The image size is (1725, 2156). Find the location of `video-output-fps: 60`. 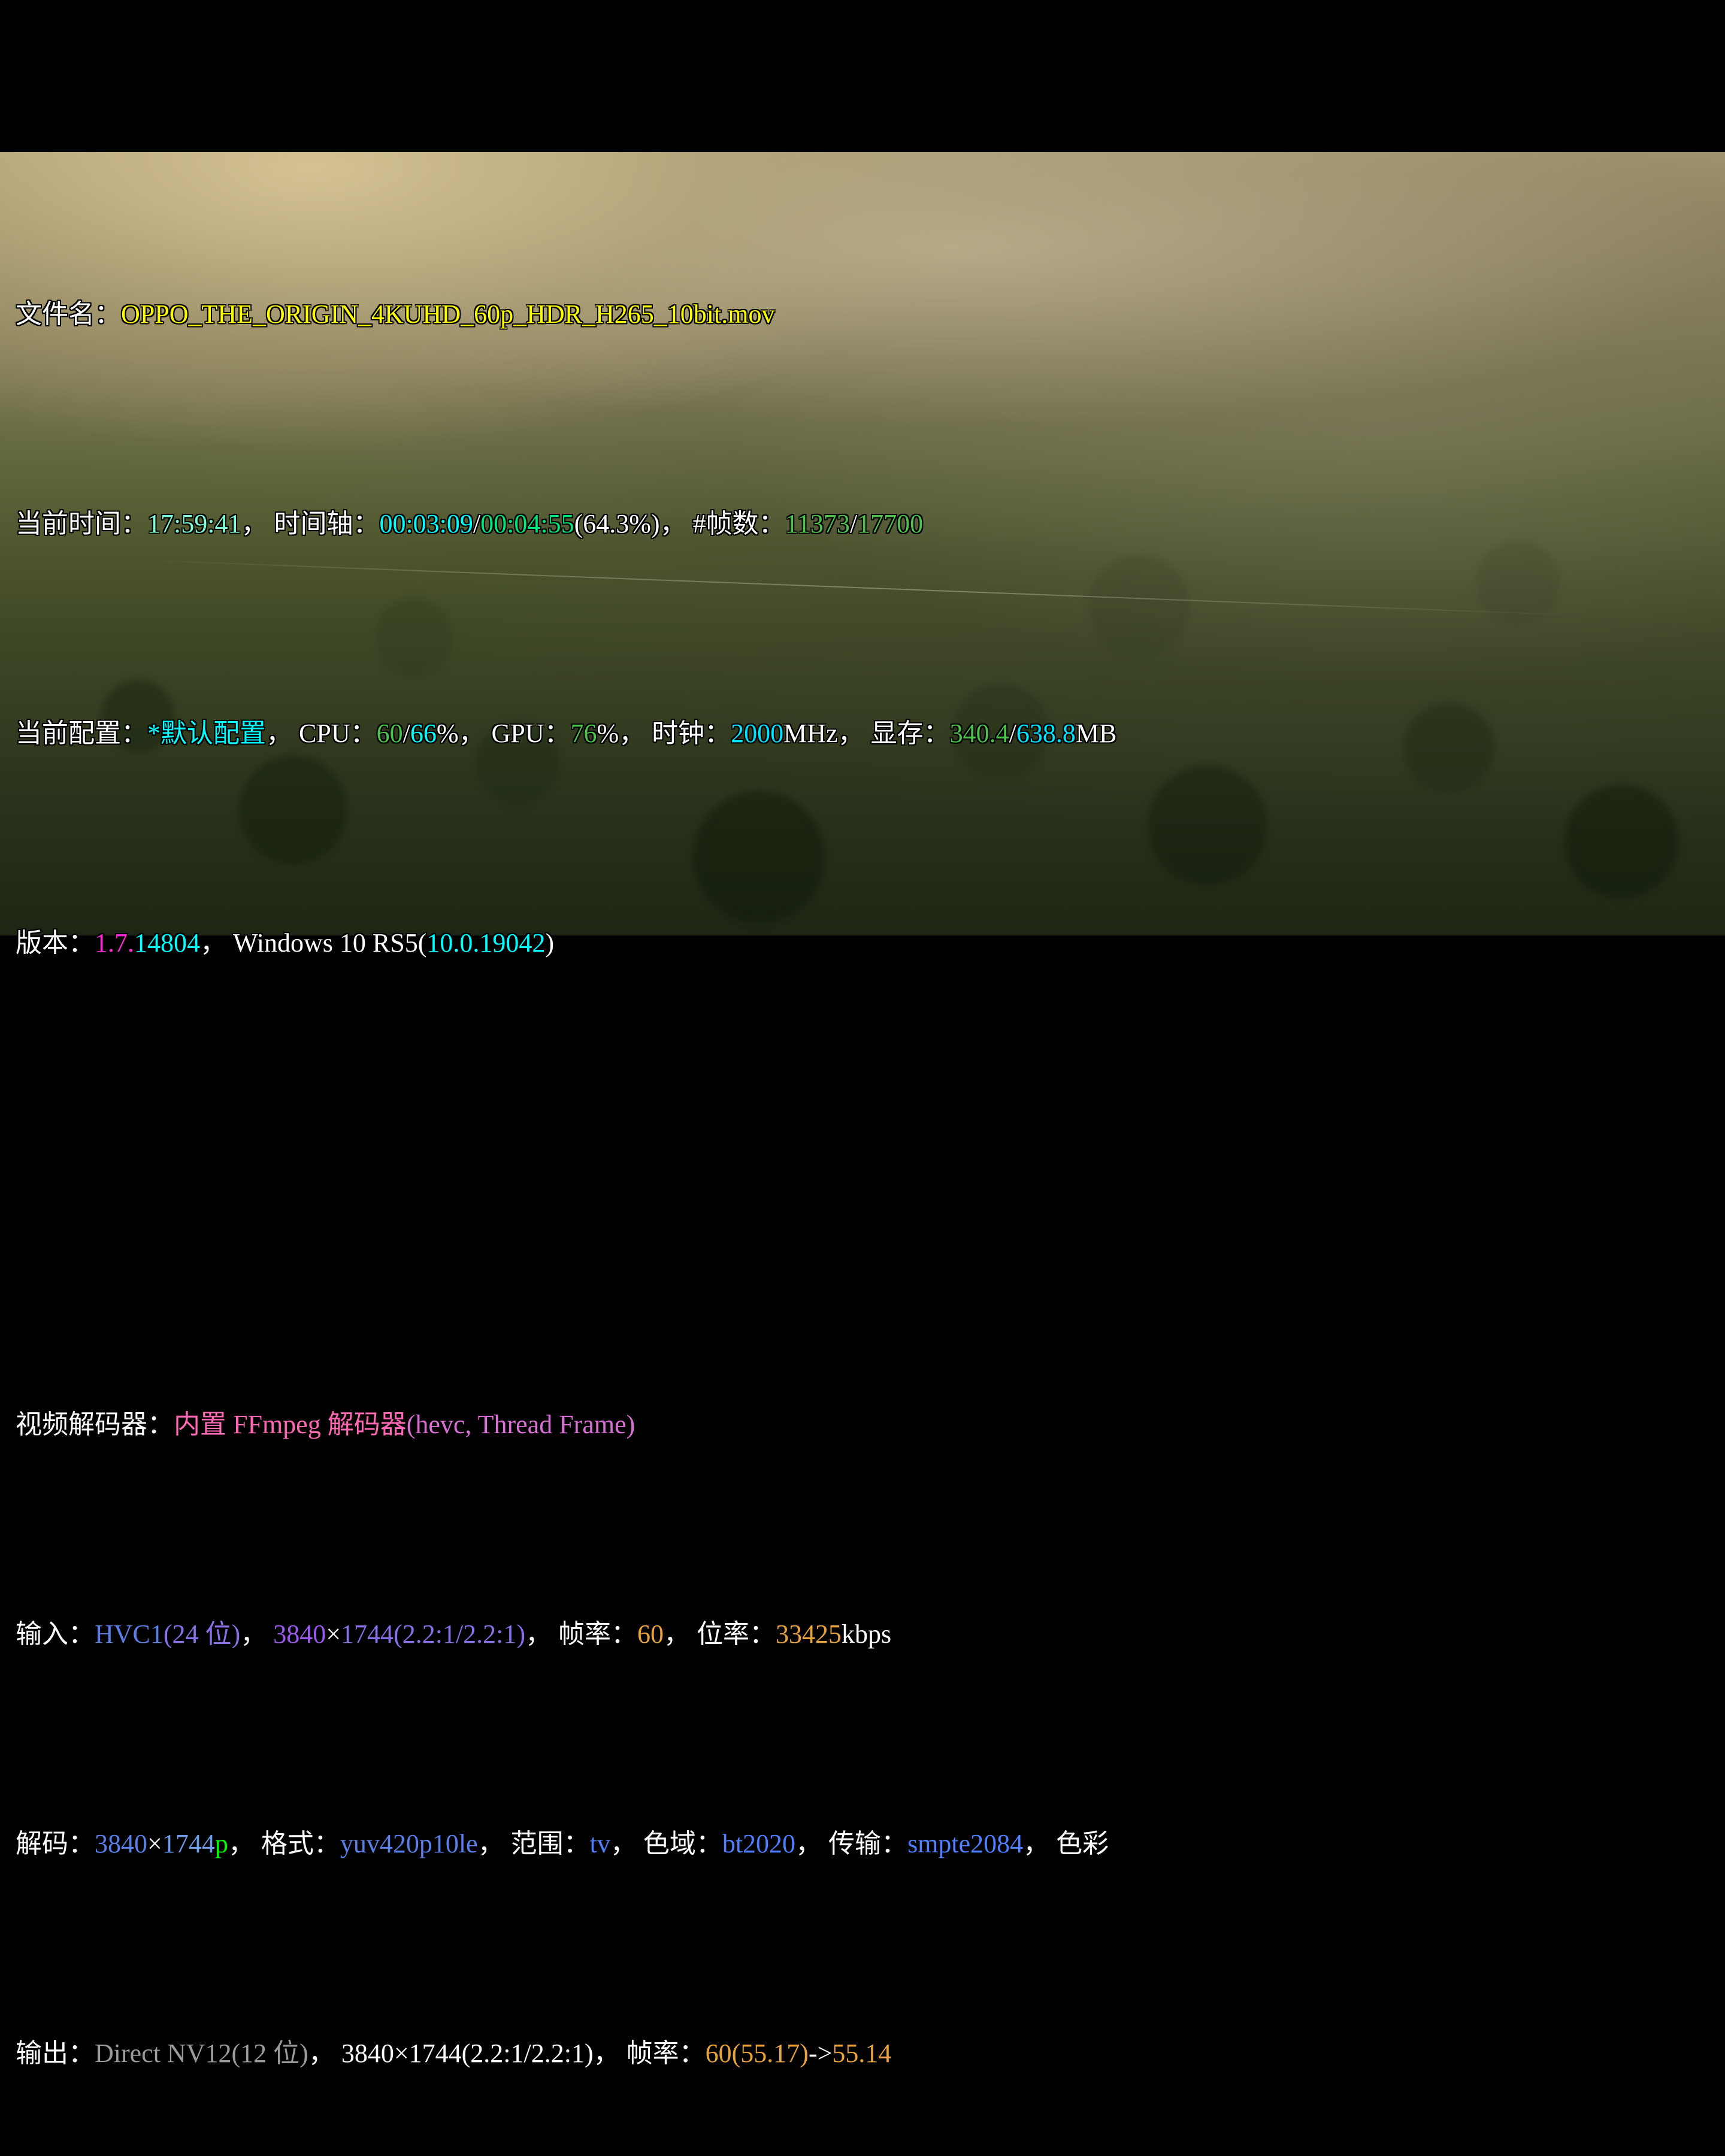

video-output-fps: 60 is located at coordinates (719, 2053).